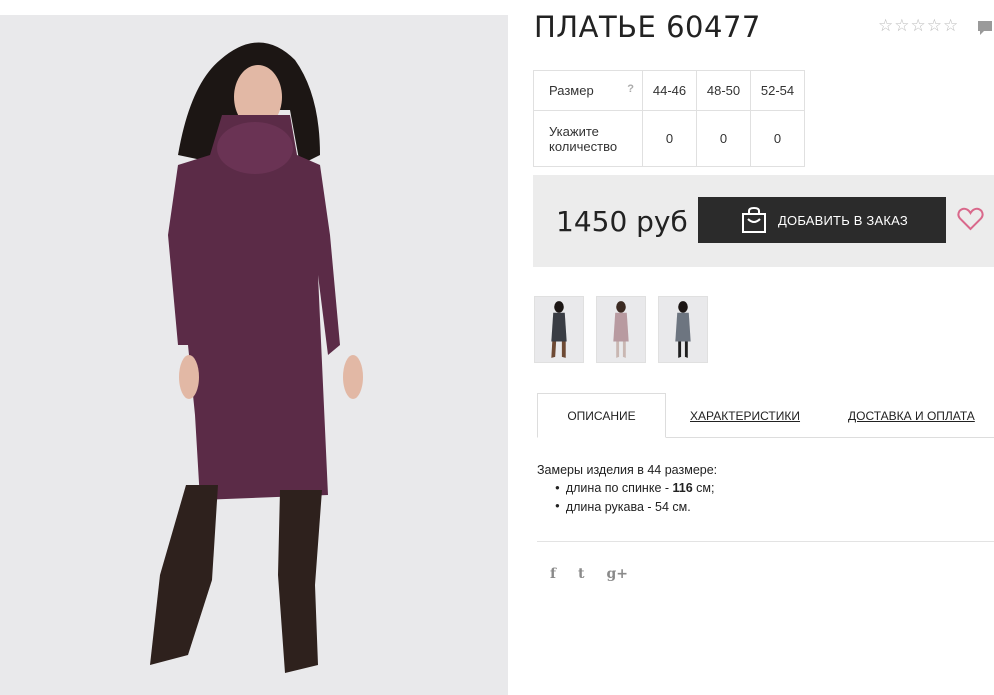  Describe the element at coordinates (985, 28) in the screenshot. I see `comment-icon` at that location.